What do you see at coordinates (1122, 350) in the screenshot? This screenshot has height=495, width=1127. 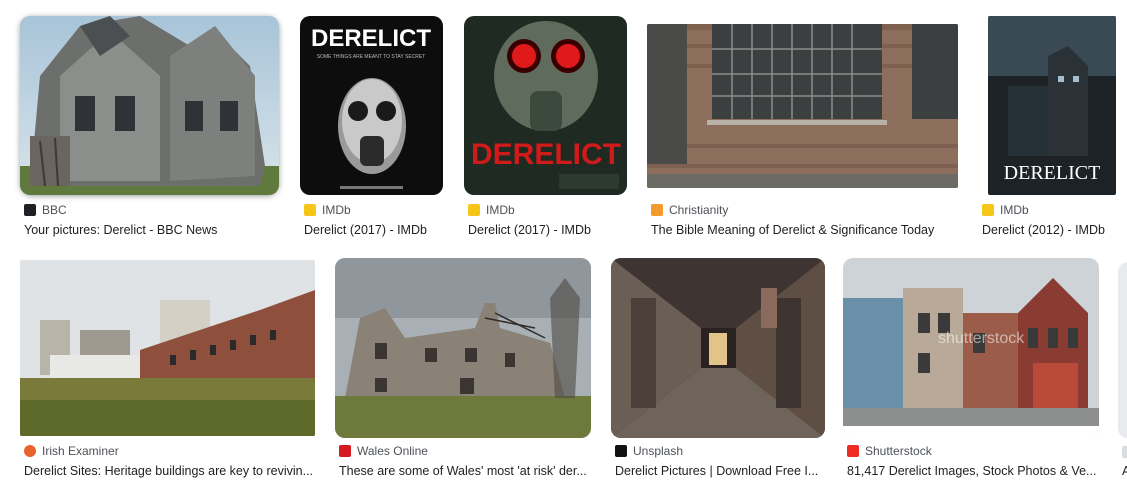 I see `partial-result-thumbnail` at bounding box center [1122, 350].